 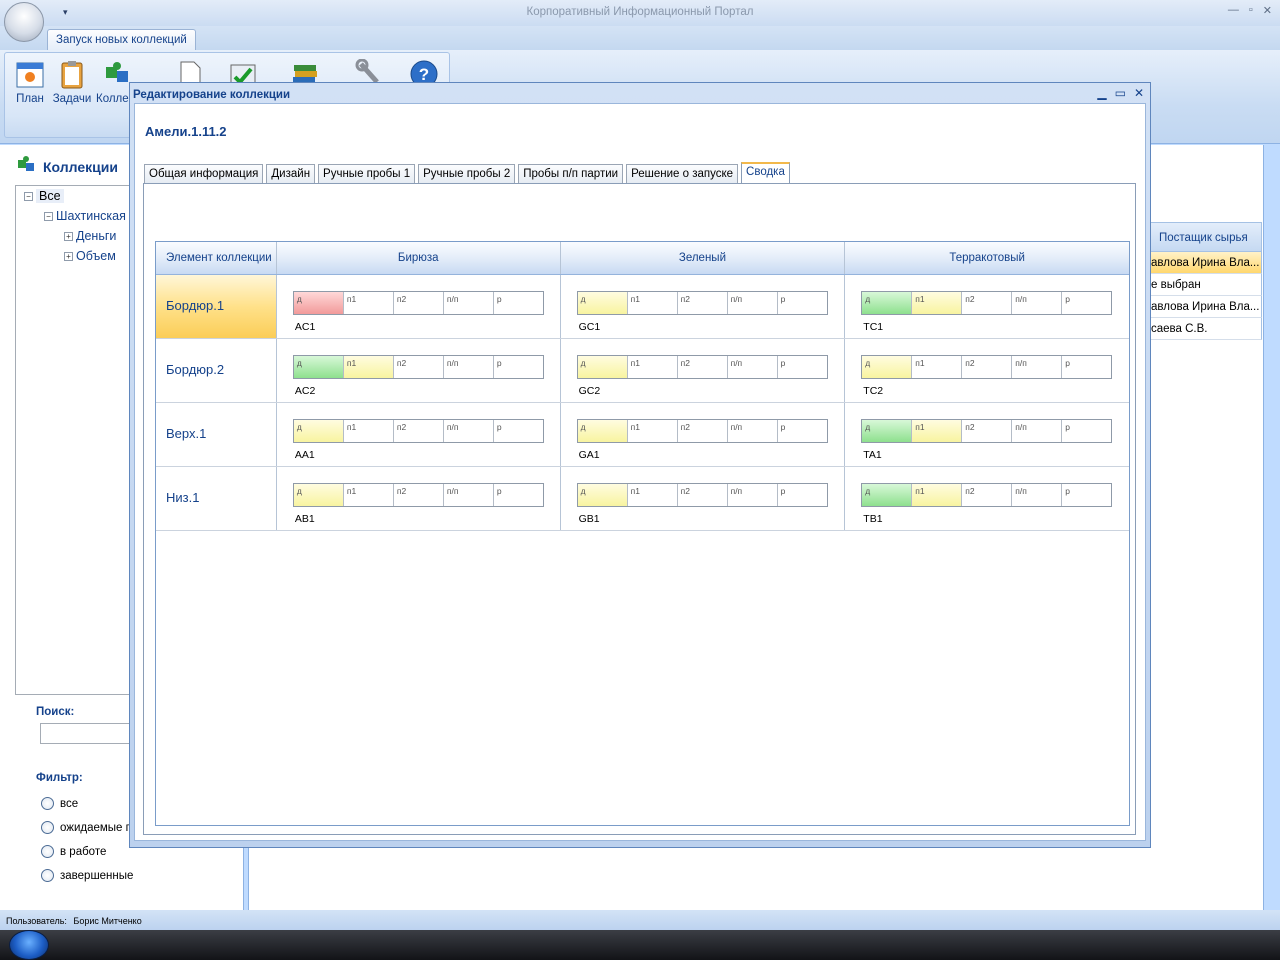 What do you see at coordinates (55, 712) in the screenshot?
I see `search-label: Поиск:` at bounding box center [55, 712].